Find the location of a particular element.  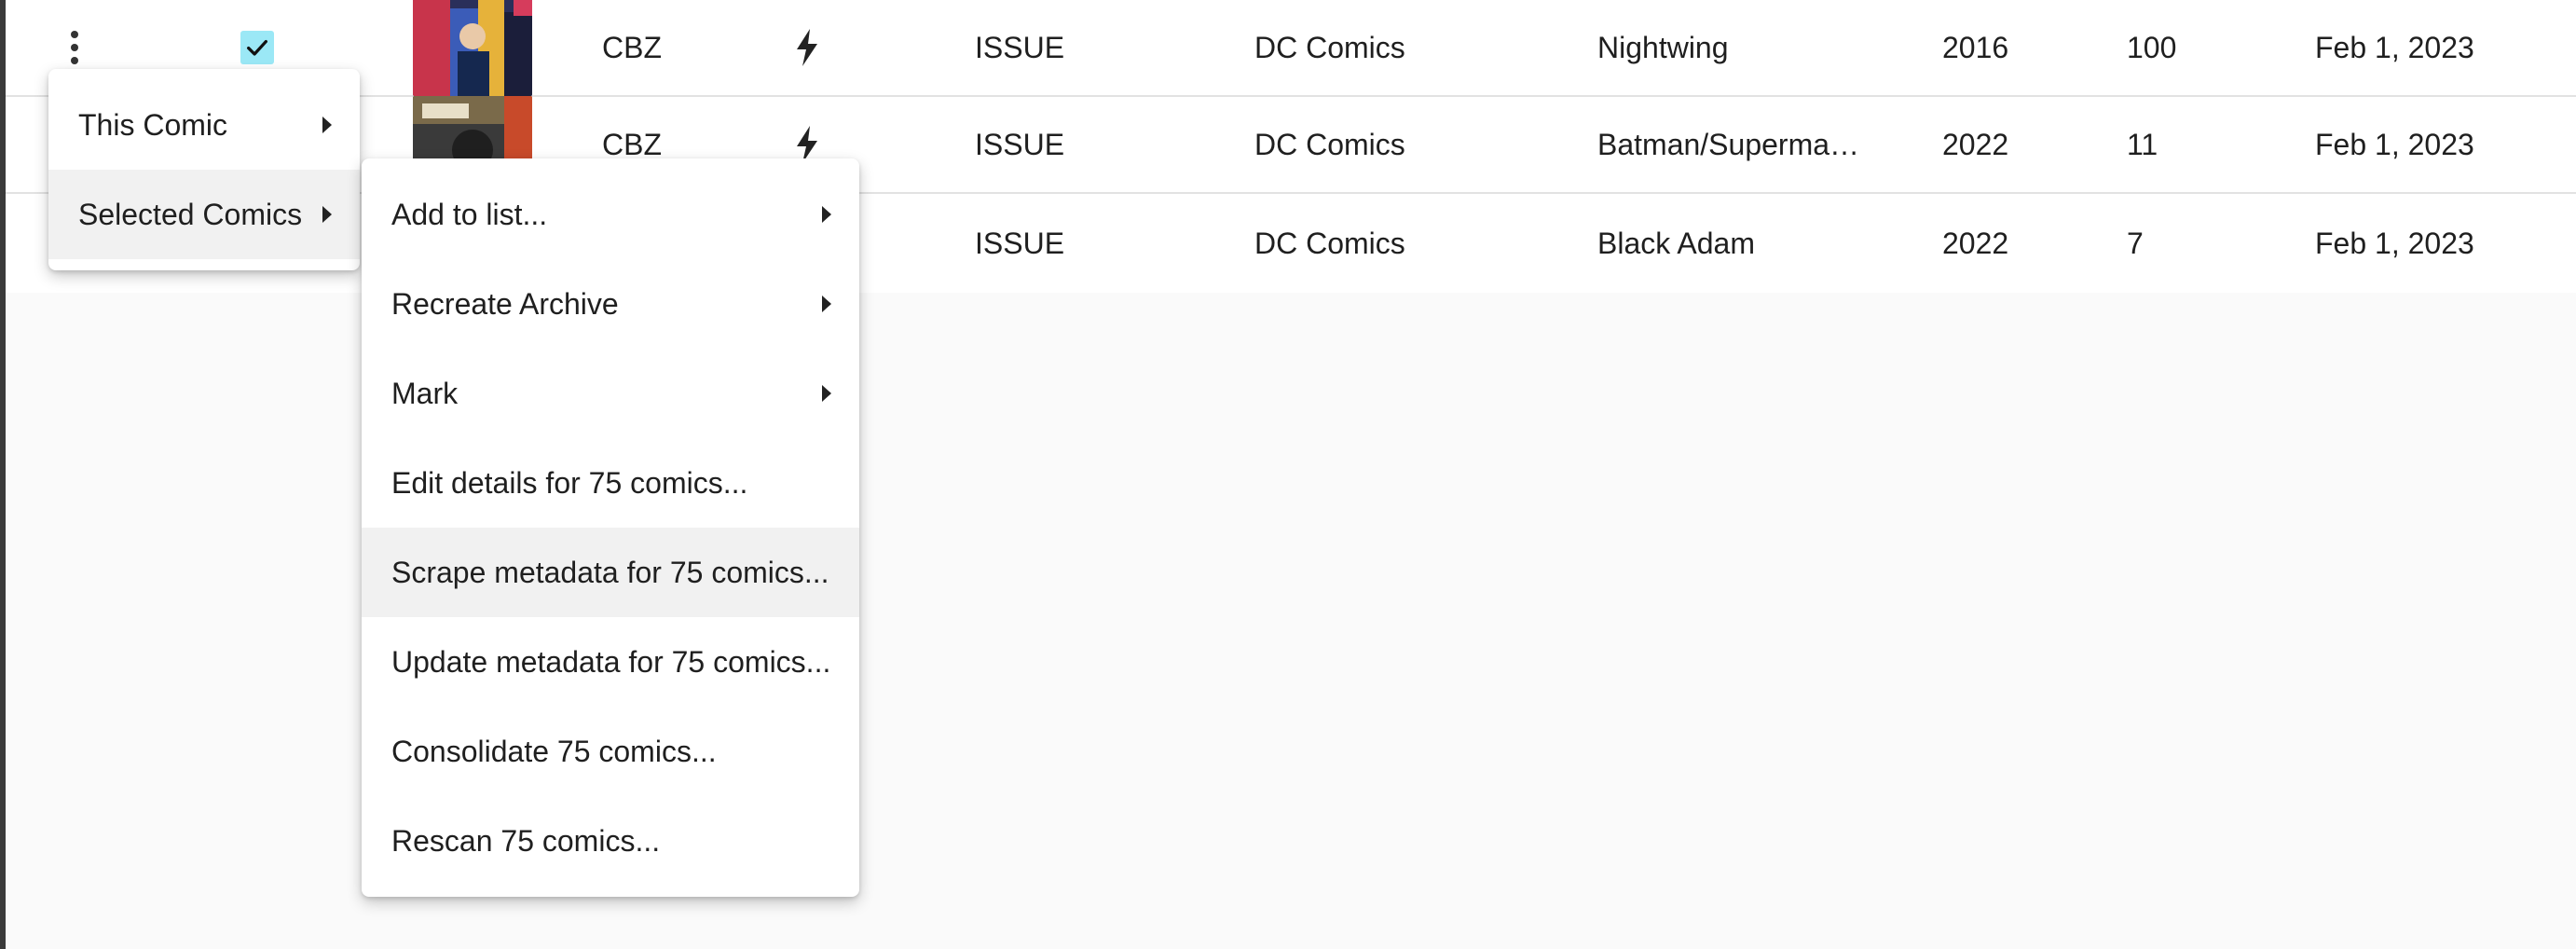

cover-thumbnail is located at coordinates (472, 48).